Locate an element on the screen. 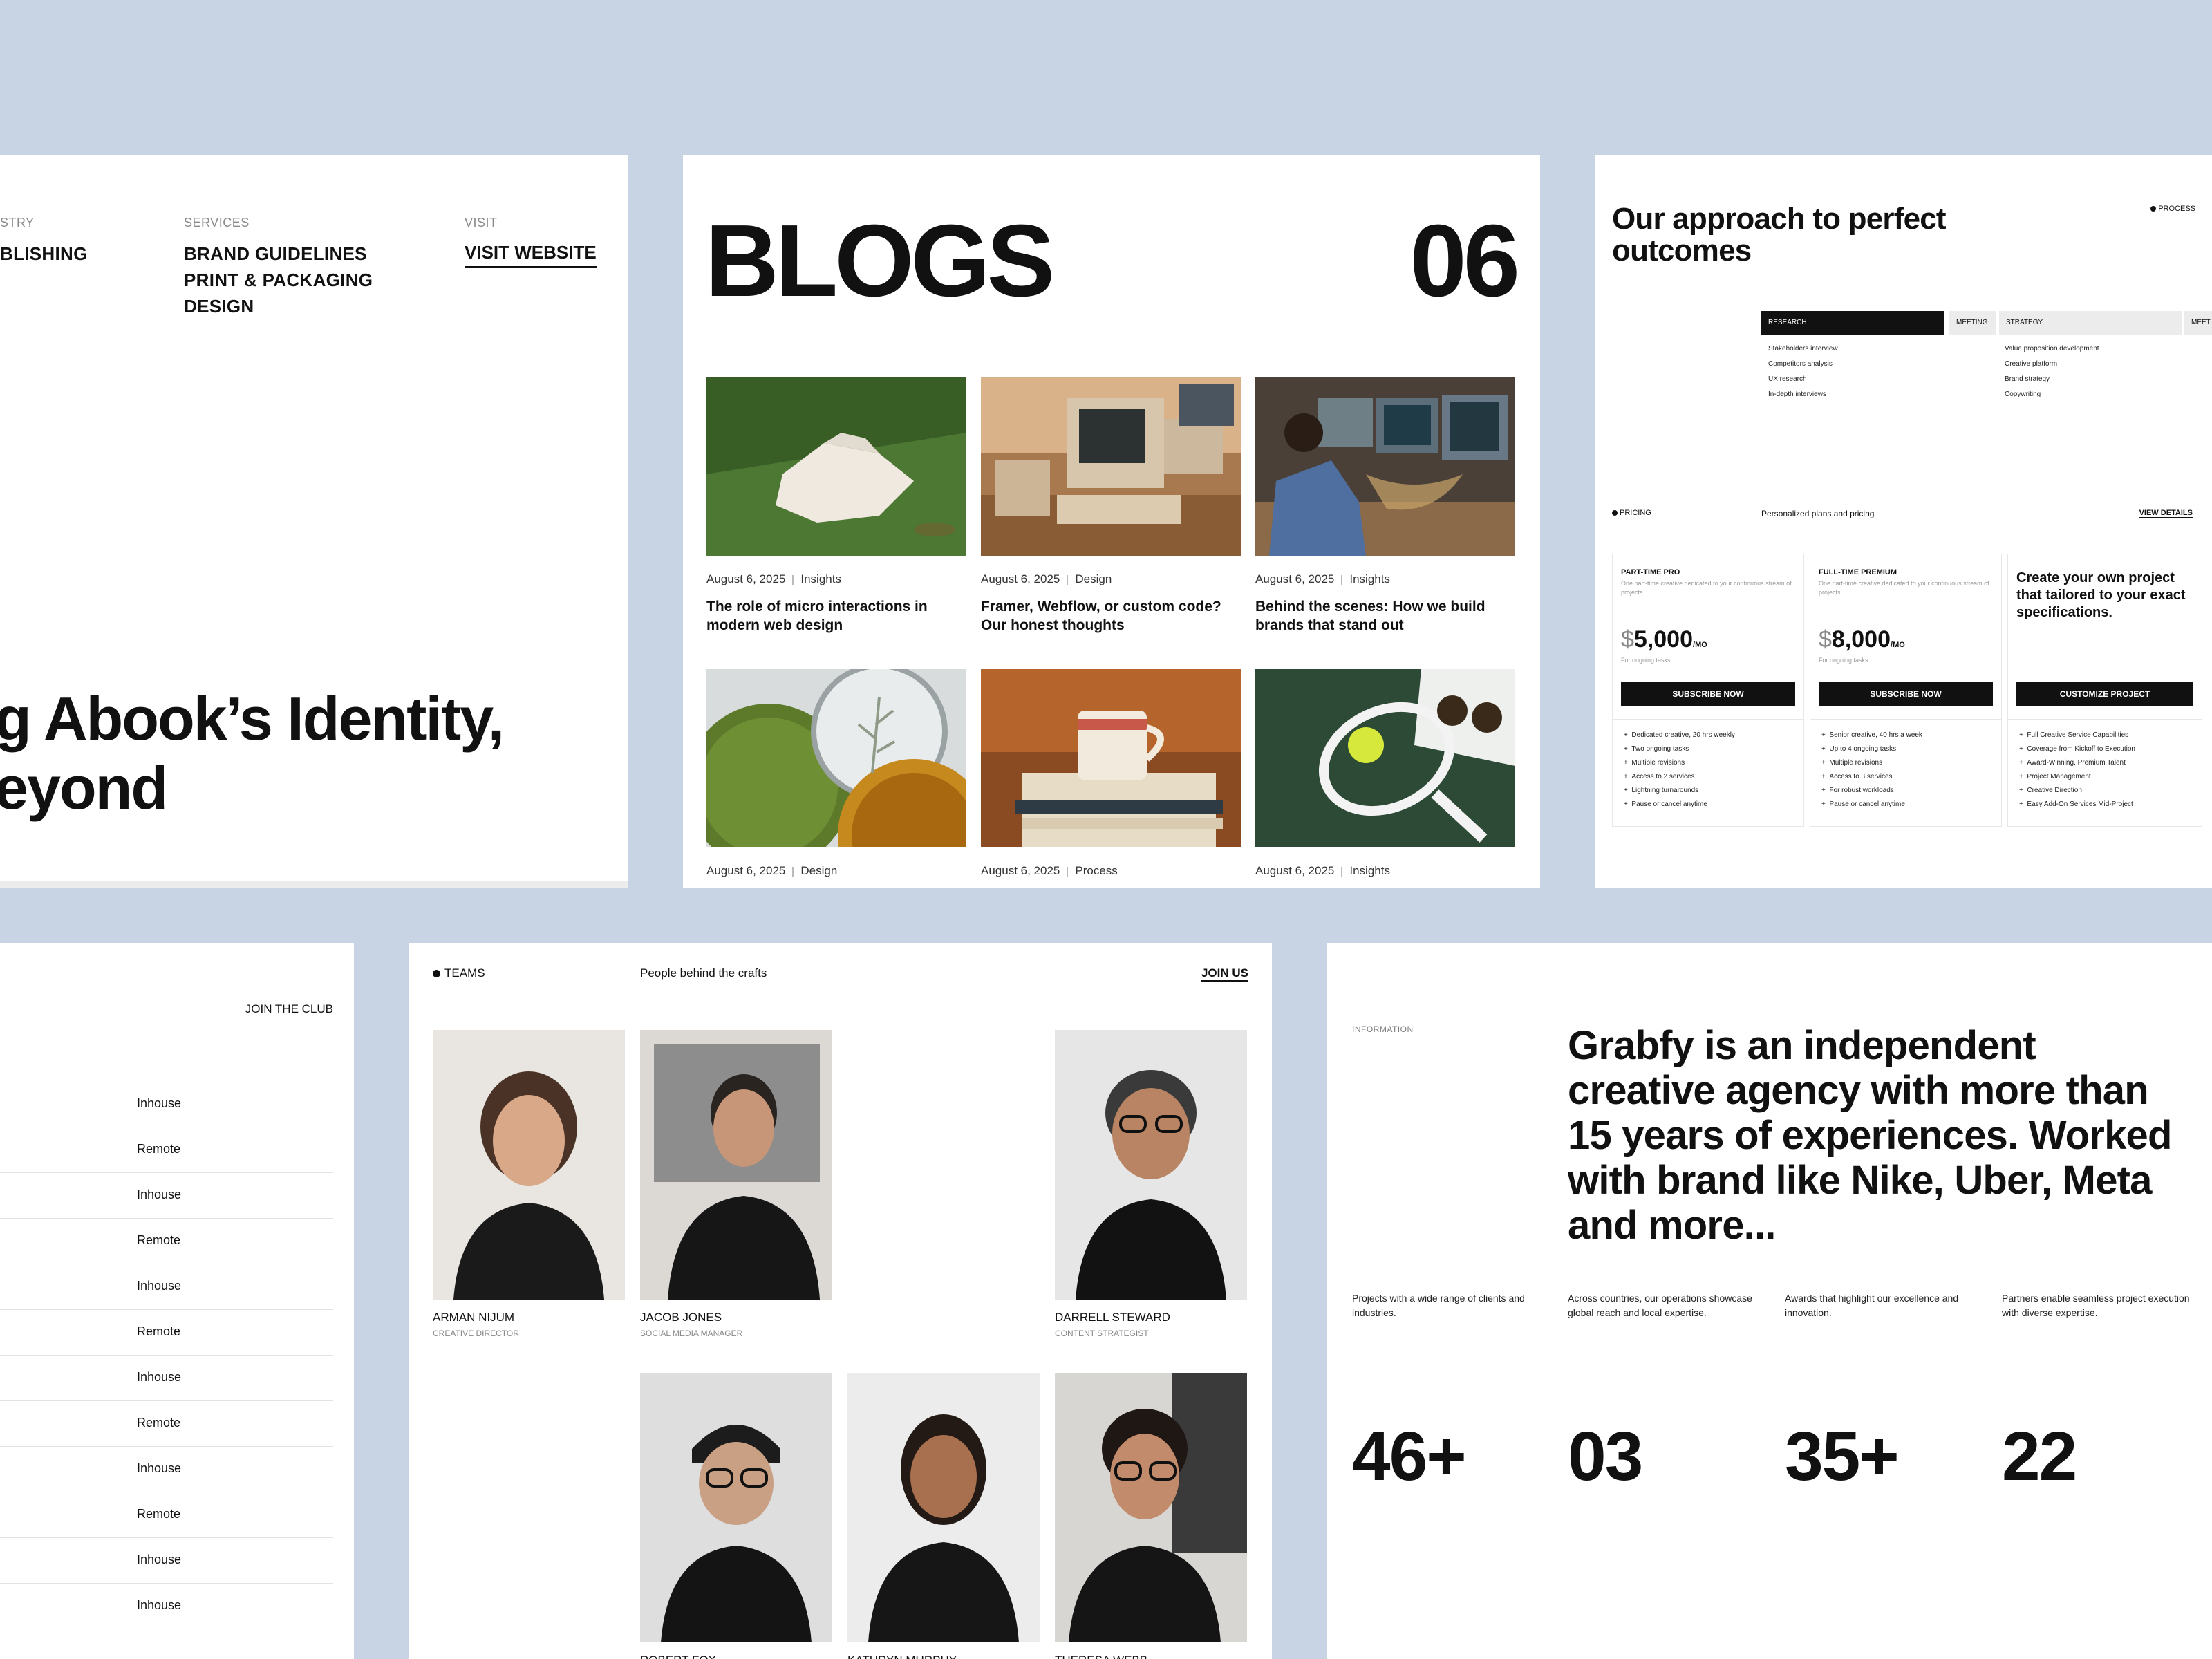  price-amount: 5,000 is located at coordinates (1663, 639).